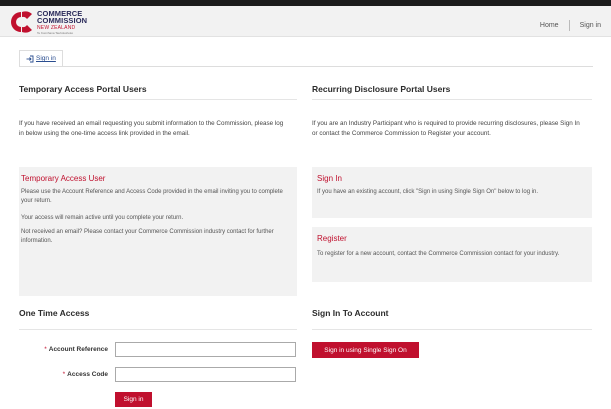 This screenshot has height=409, width=611. What do you see at coordinates (54, 313) in the screenshot?
I see `one-time-access-title: One Time Access` at bounding box center [54, 313].